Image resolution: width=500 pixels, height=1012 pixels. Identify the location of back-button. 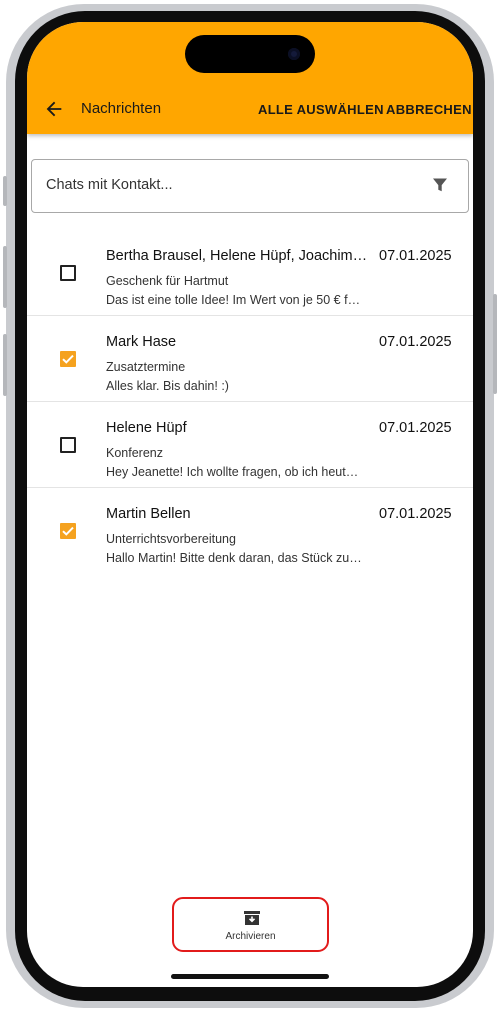
(54, 109).